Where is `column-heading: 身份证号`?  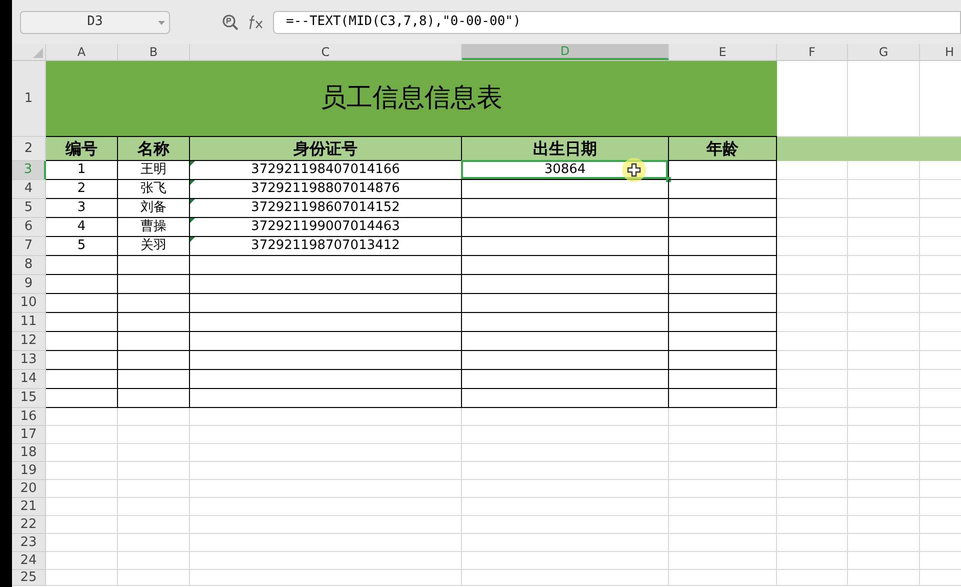
column-heading: 身份证号 is located at coordinates (326, 149).